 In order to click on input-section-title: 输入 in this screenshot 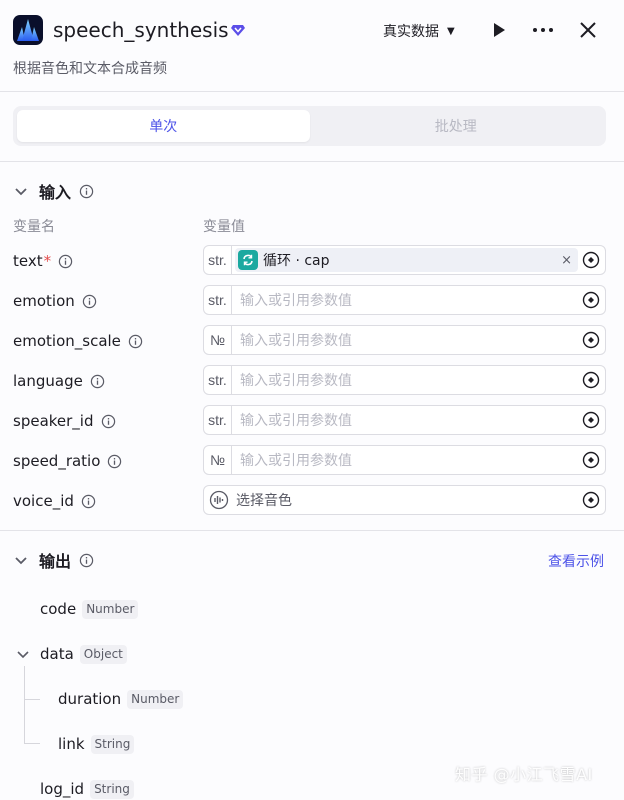, I will do `click(55, 192)`.